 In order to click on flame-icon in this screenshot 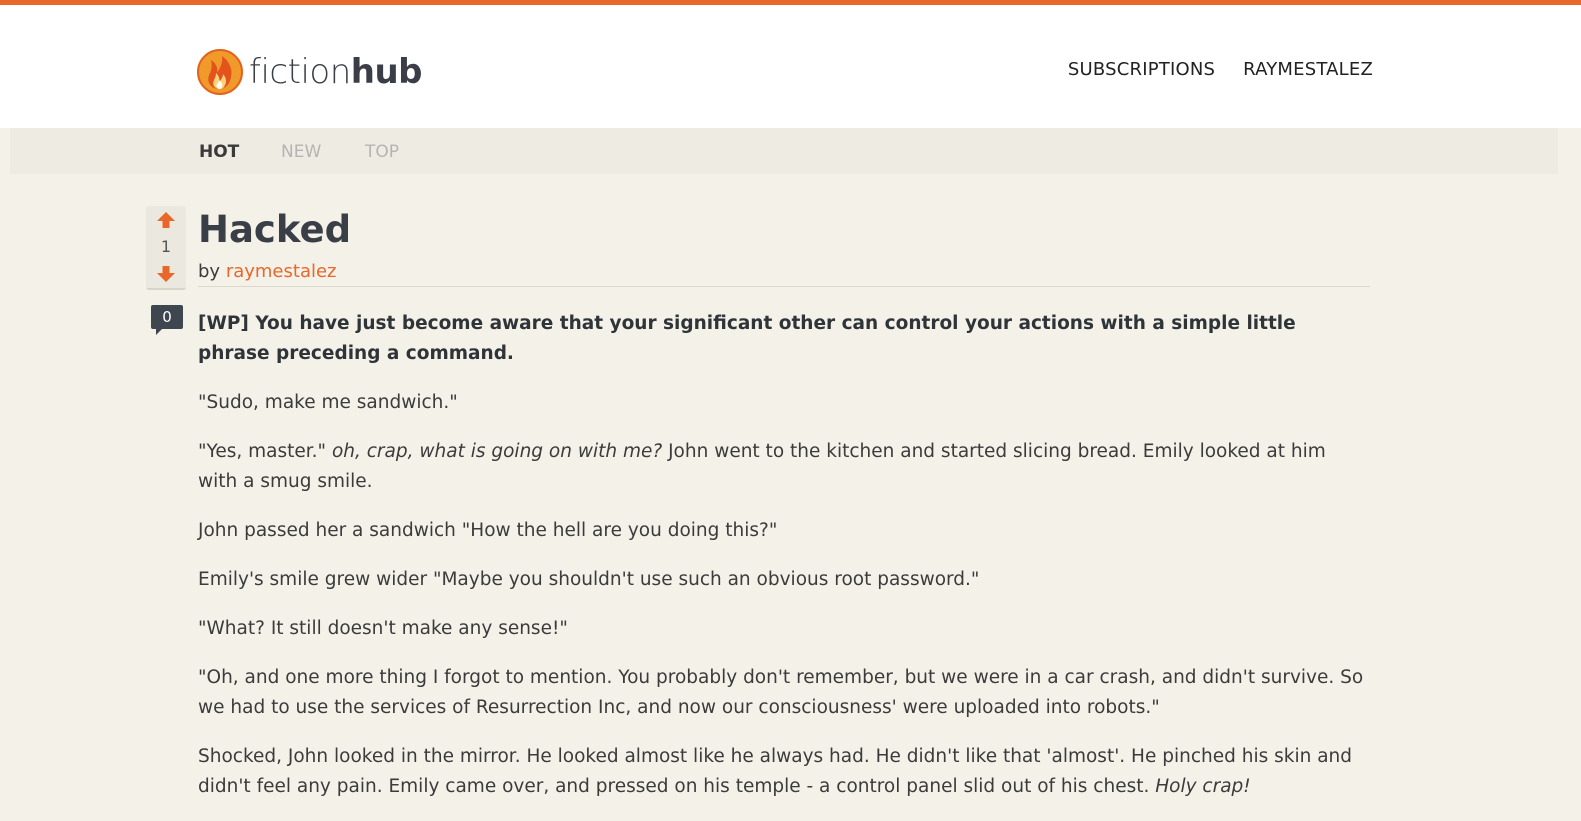, I will do `click(220, 72)`.